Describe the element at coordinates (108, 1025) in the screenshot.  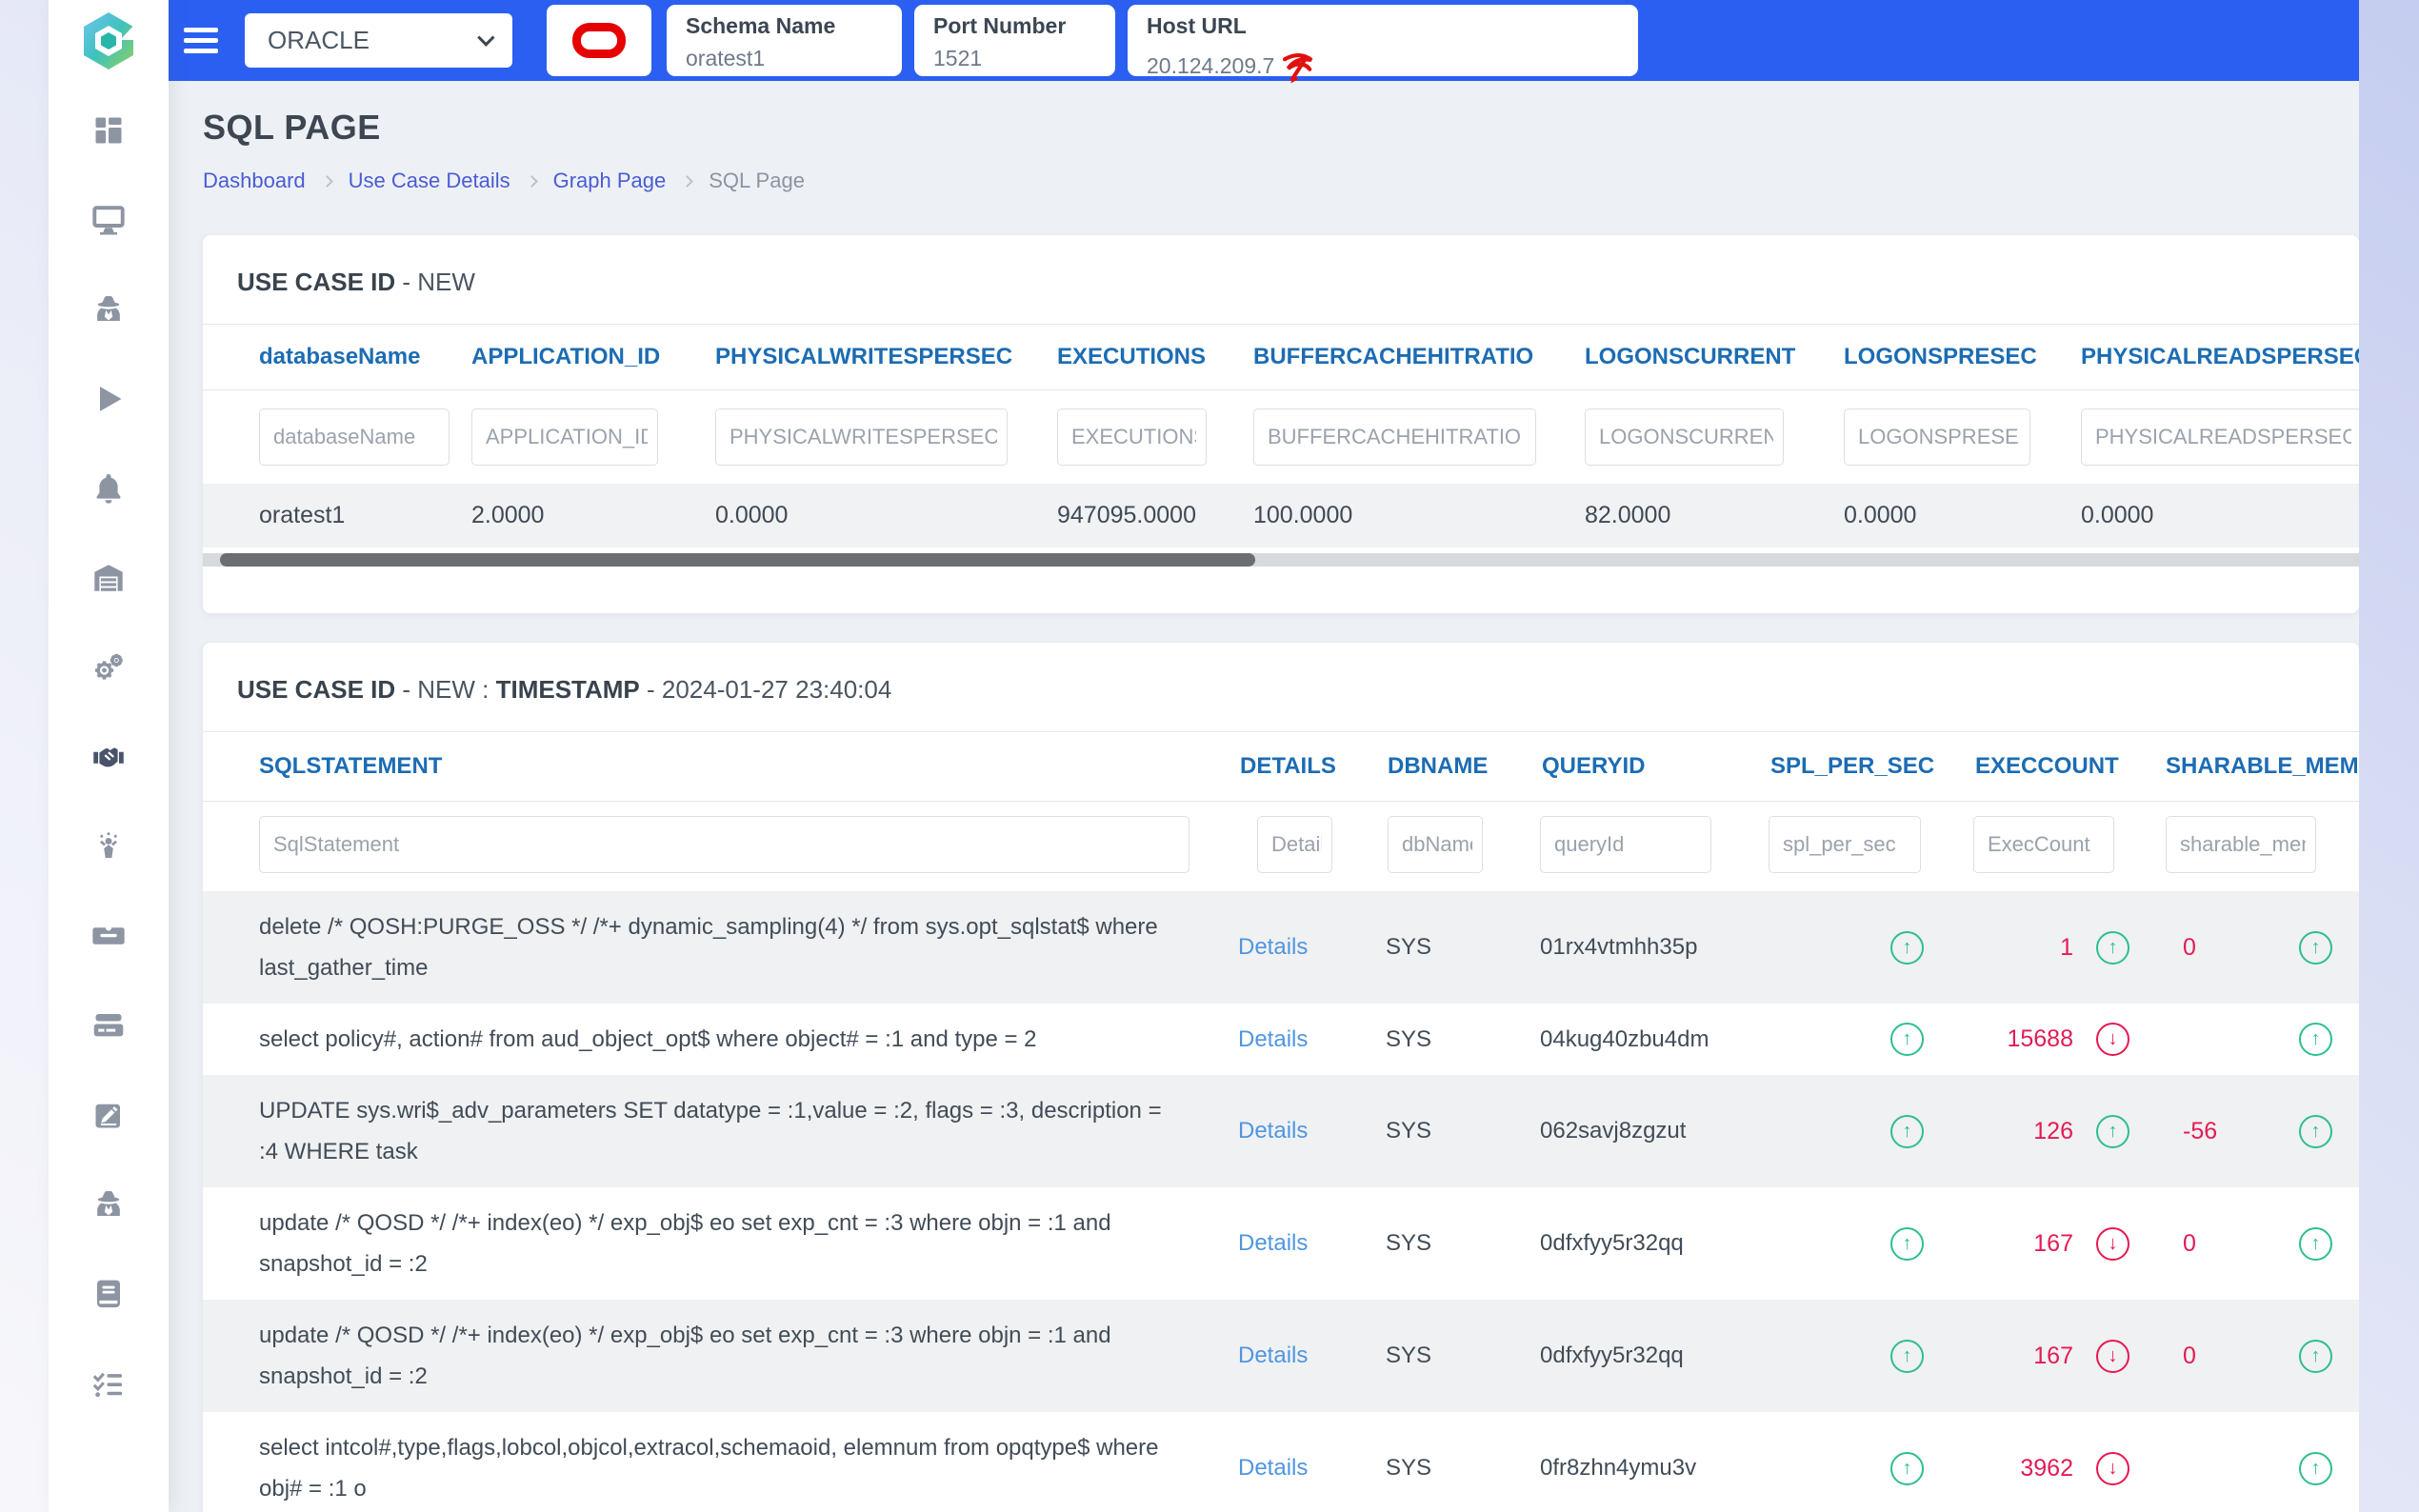
I see `sidebar-item-credit-card` at that location.